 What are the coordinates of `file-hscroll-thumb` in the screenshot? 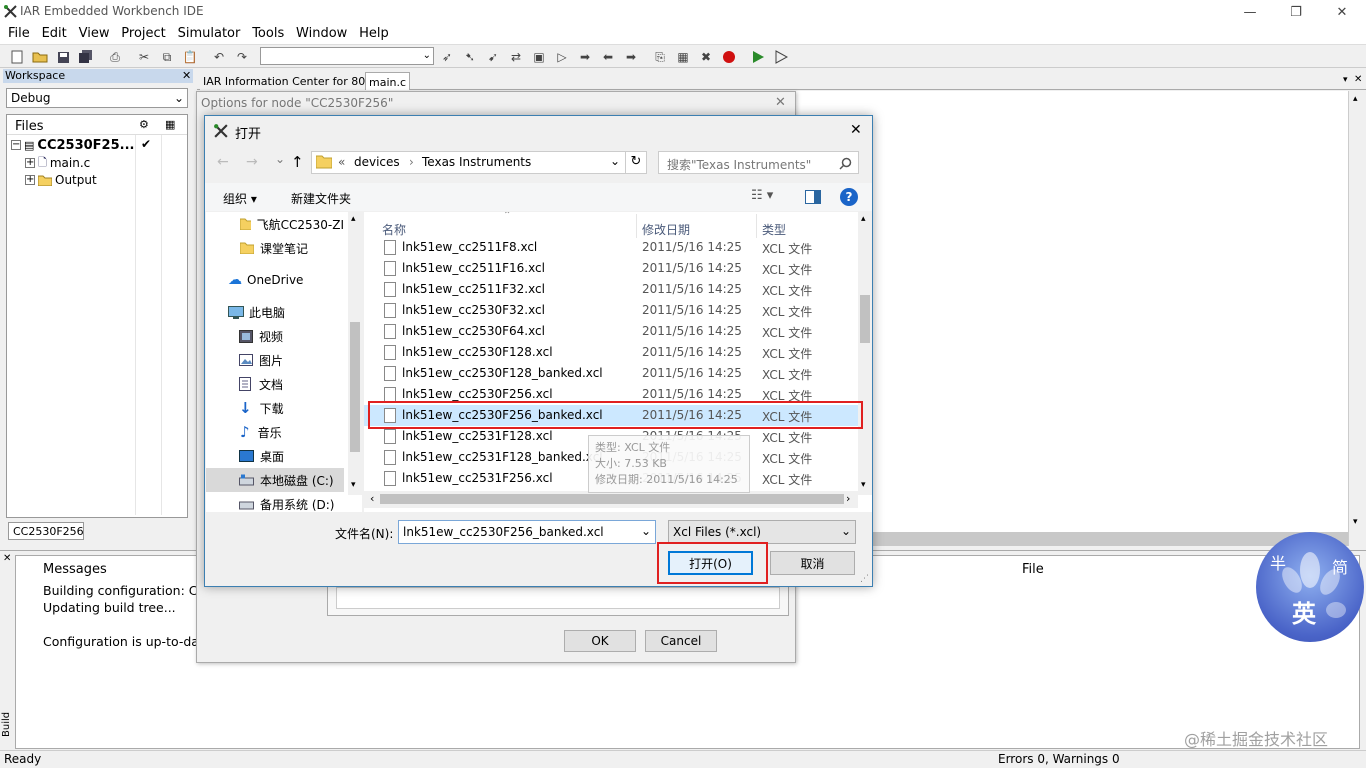 It's located at (612, 499).